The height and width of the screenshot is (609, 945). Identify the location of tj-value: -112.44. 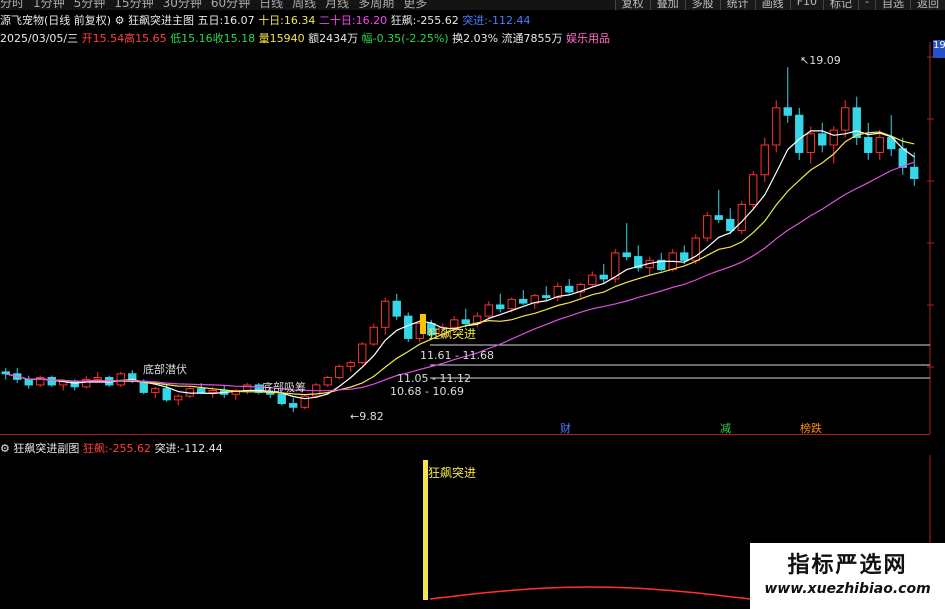
(509, 20).